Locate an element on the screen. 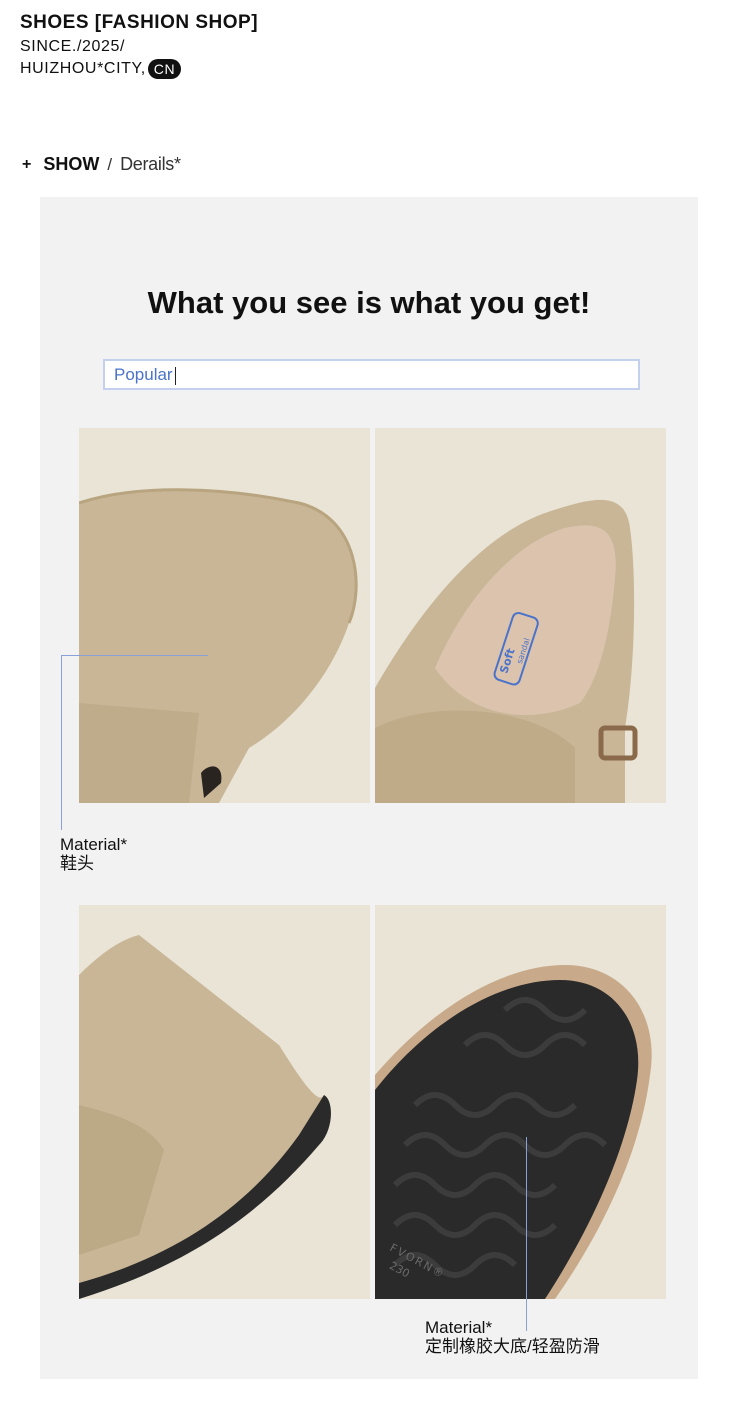  callout-toe: Material* 鞋头 is located at coordinates (93, 854).